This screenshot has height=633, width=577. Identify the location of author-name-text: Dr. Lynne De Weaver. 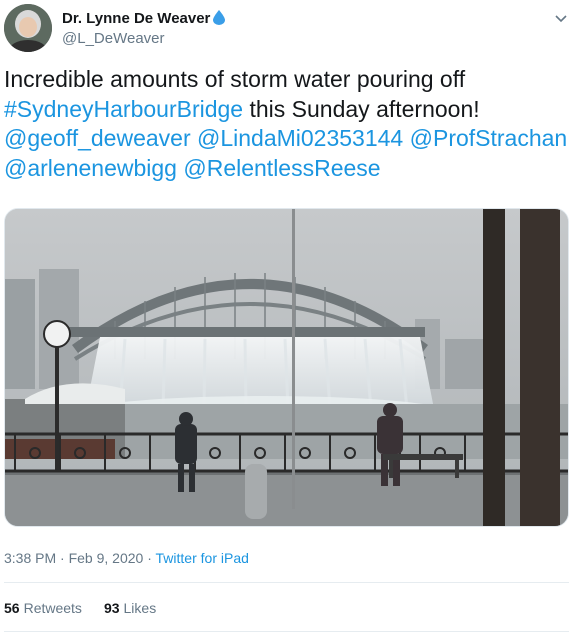
(136, 18).